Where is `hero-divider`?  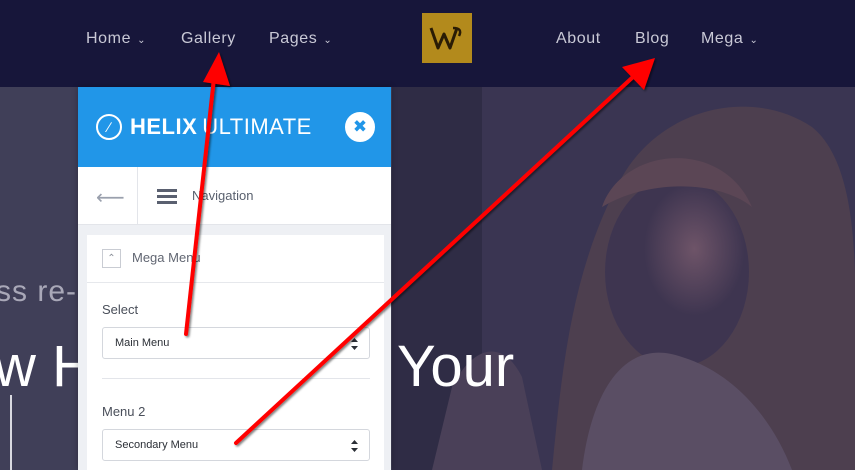 hero-divider is located at coordinates (11, 432).